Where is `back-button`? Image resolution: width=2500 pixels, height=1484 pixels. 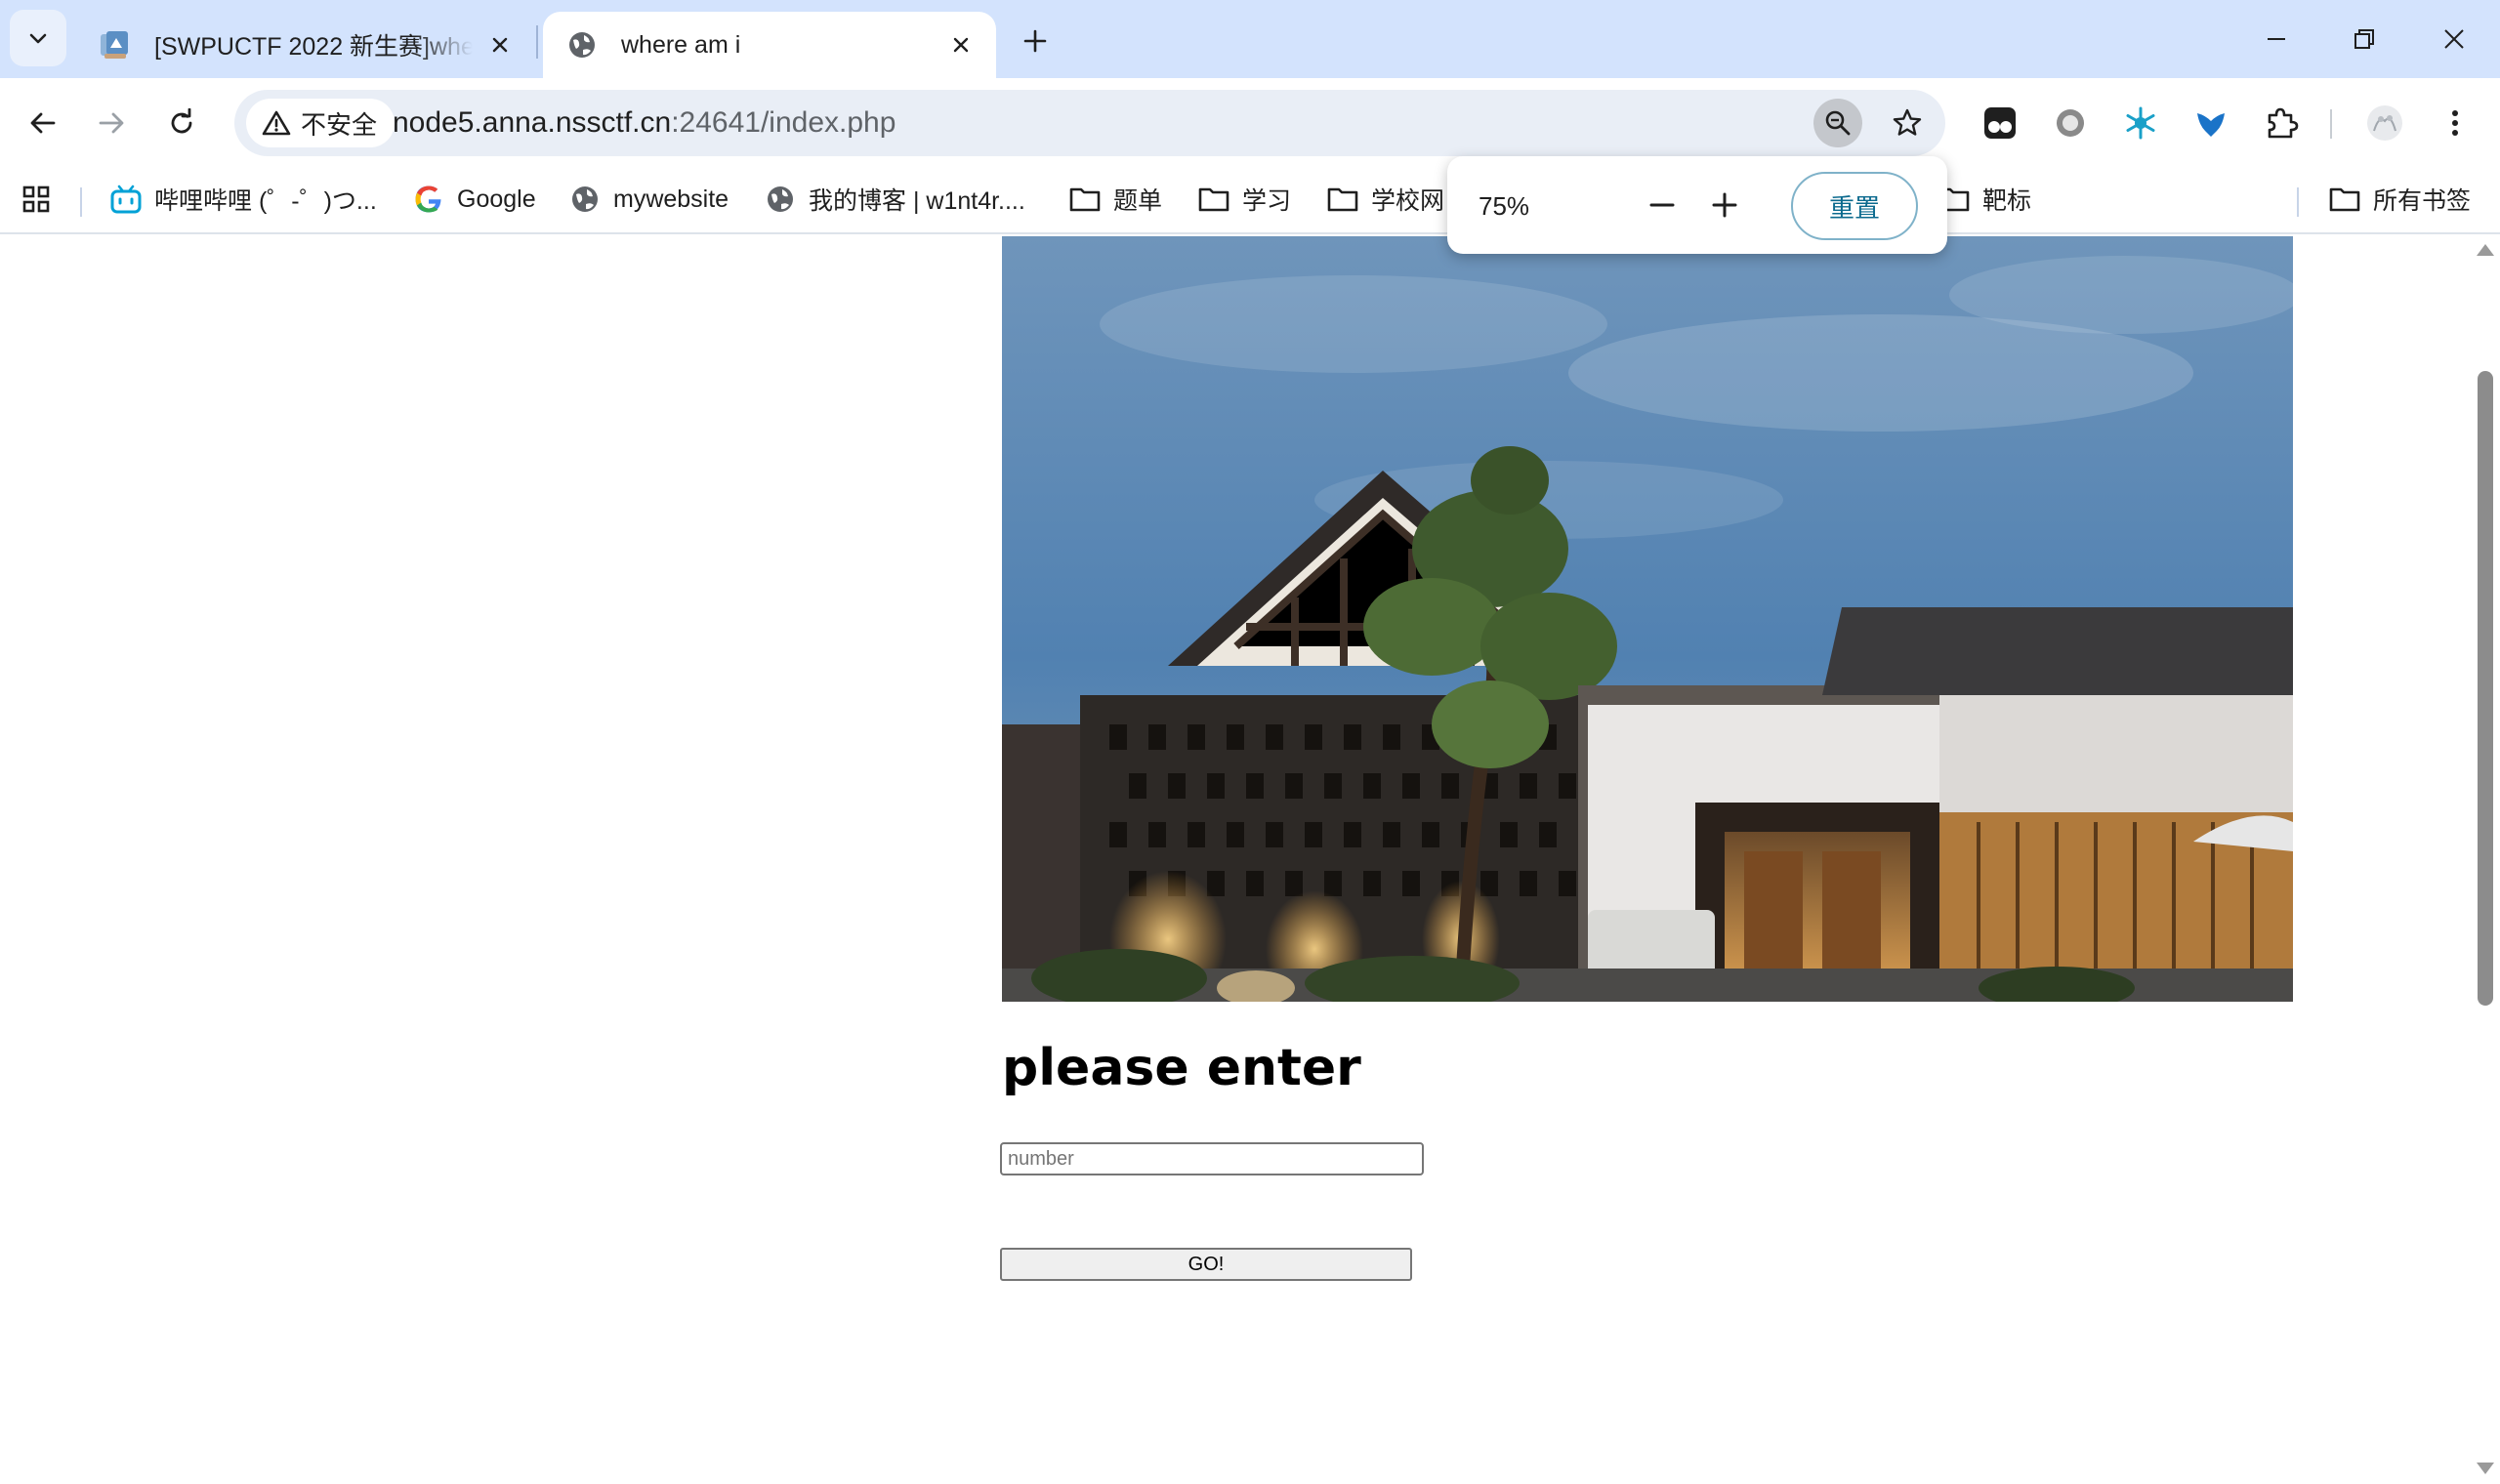
back-button is located at coordinates (43, 123).